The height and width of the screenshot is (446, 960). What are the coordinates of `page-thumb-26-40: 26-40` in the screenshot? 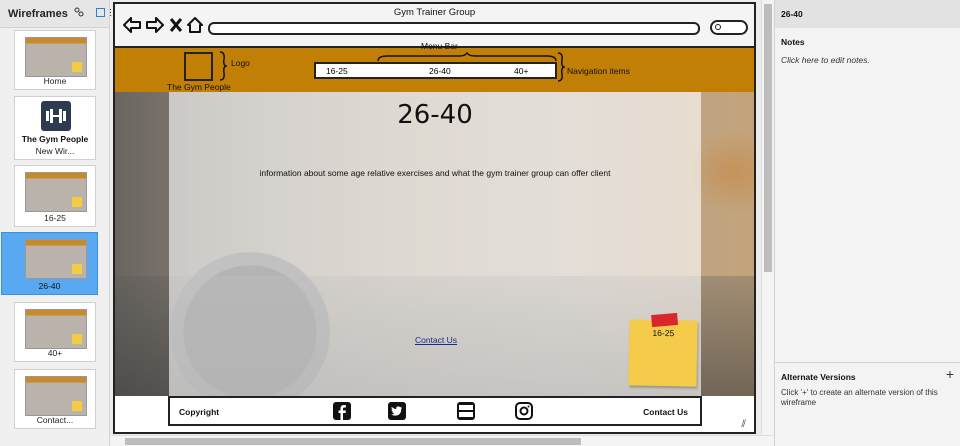 It's located at (49, 263).